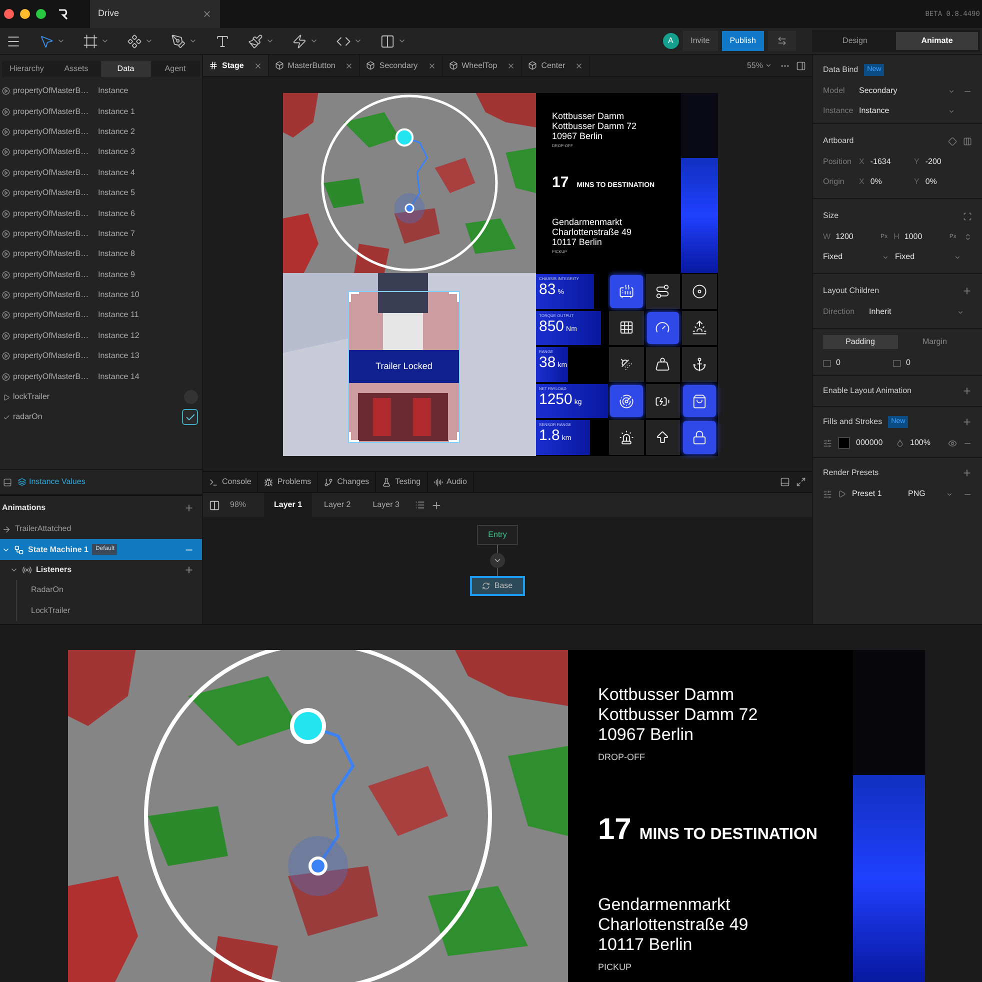 The image size is (982, 982). What do you see at coordinates (497, 586) in the screenshot?
I see `state-node: Base` at bounding box center [497, 586].